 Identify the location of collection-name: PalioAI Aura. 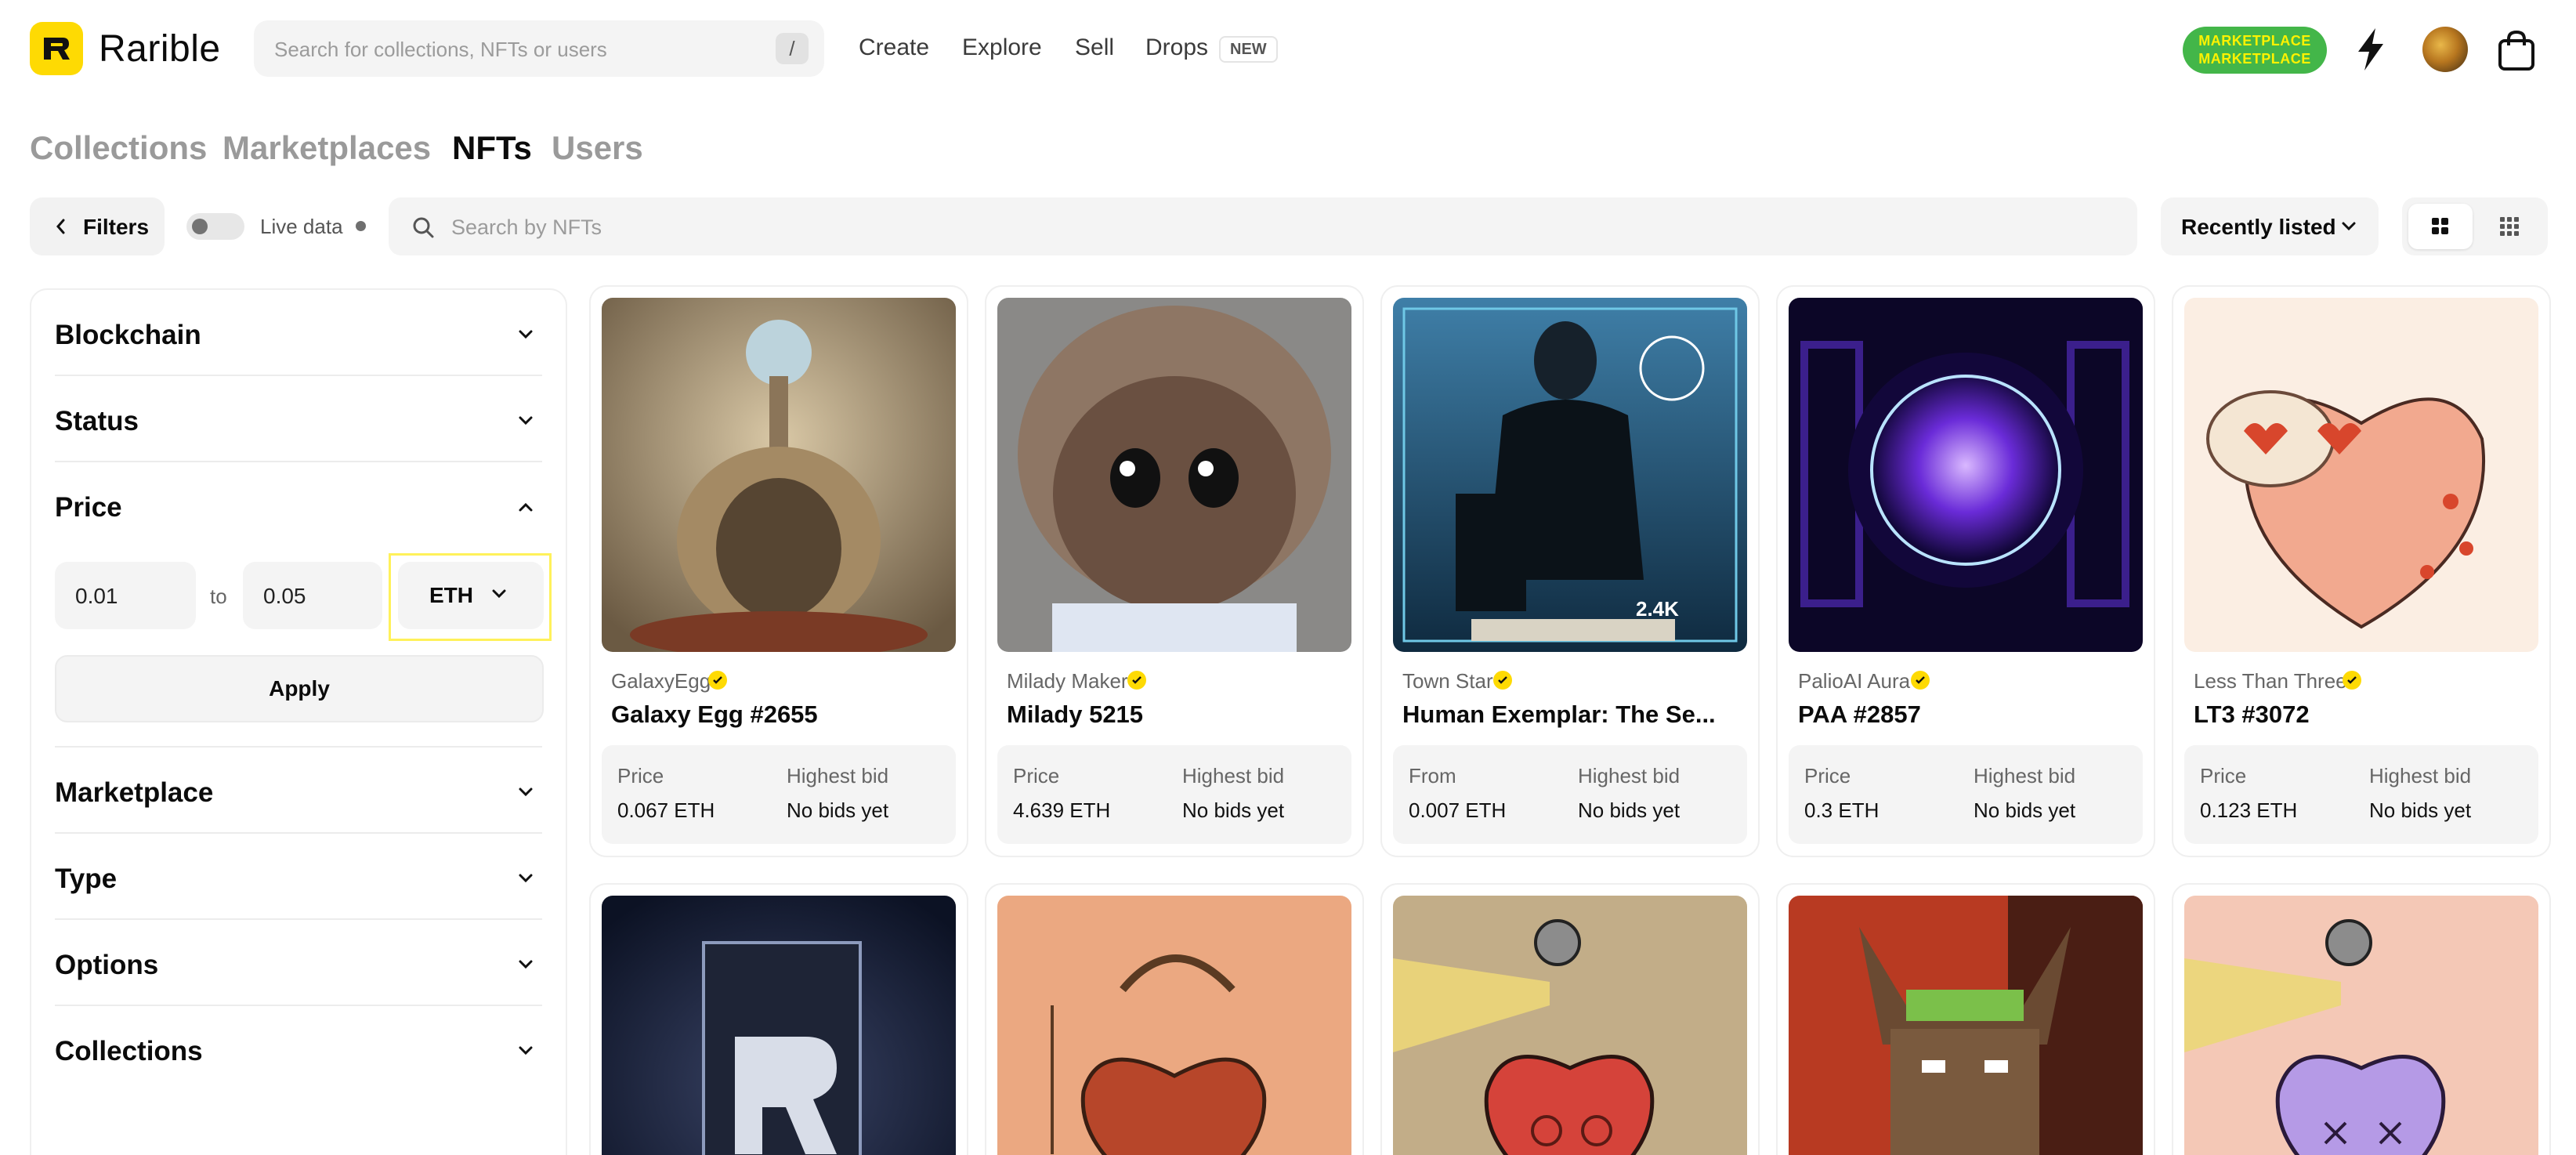
(1854, 681).